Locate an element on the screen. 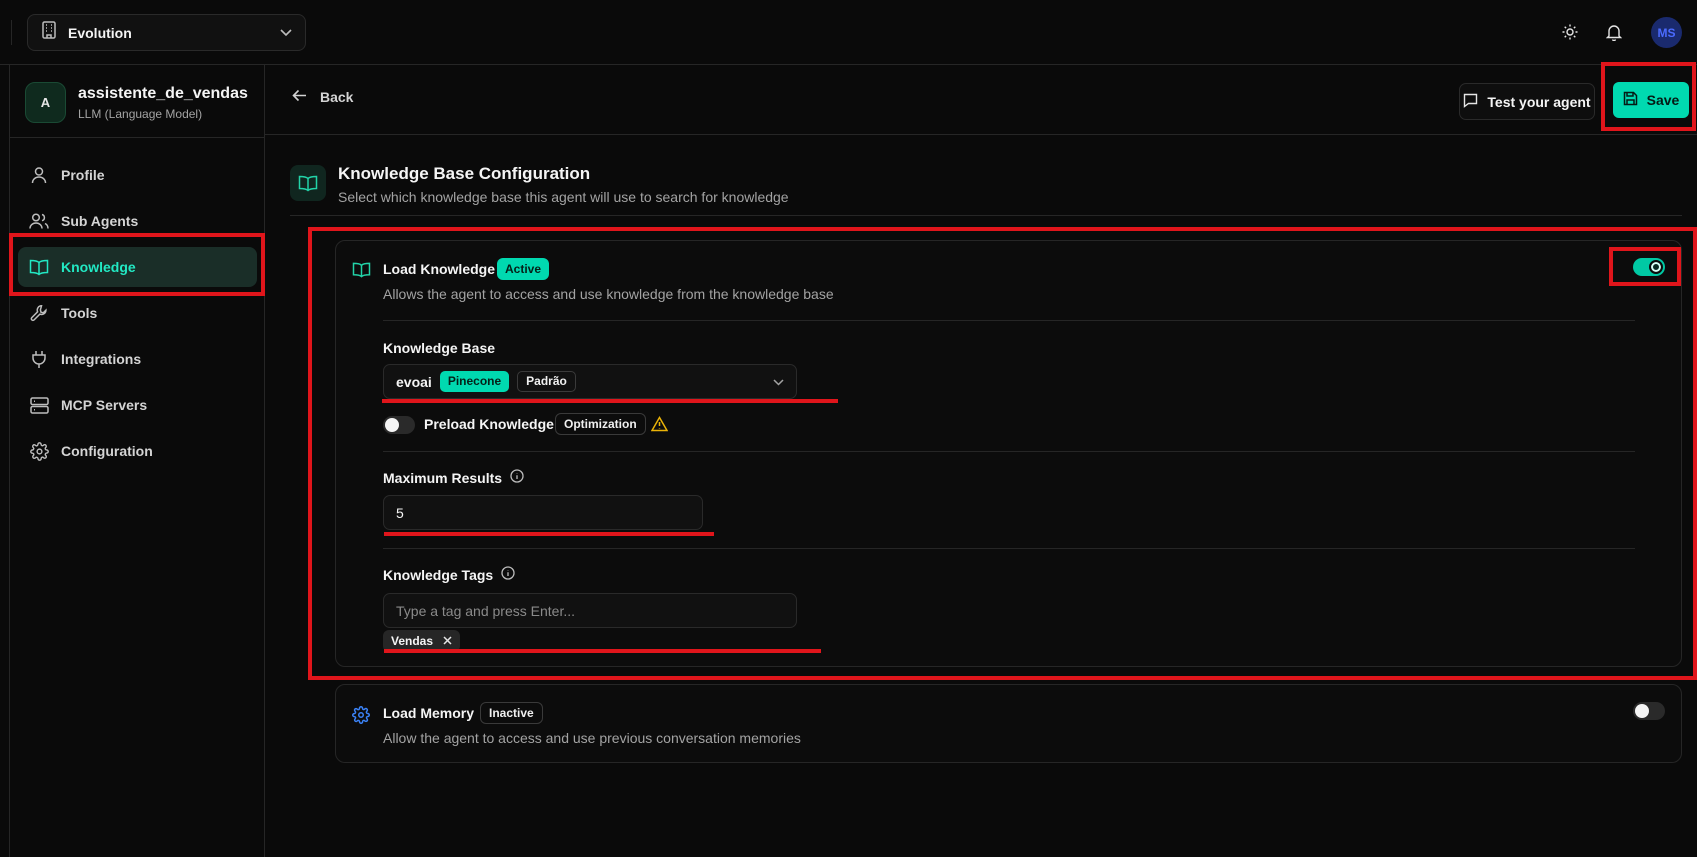 This screenshot has width=1697, height=857. top-bar: Evolution MS is located at coordinates (848, 32).